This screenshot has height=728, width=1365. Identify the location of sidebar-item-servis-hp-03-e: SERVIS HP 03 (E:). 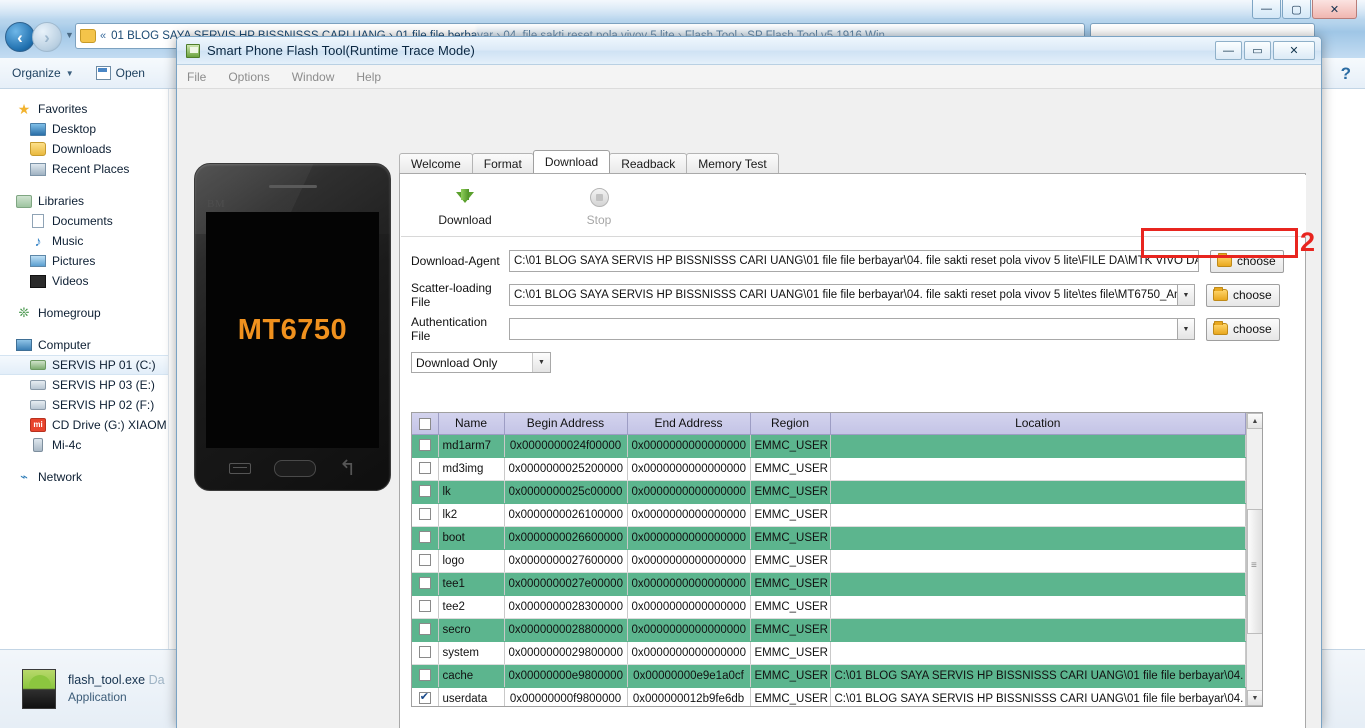
(84, 385).